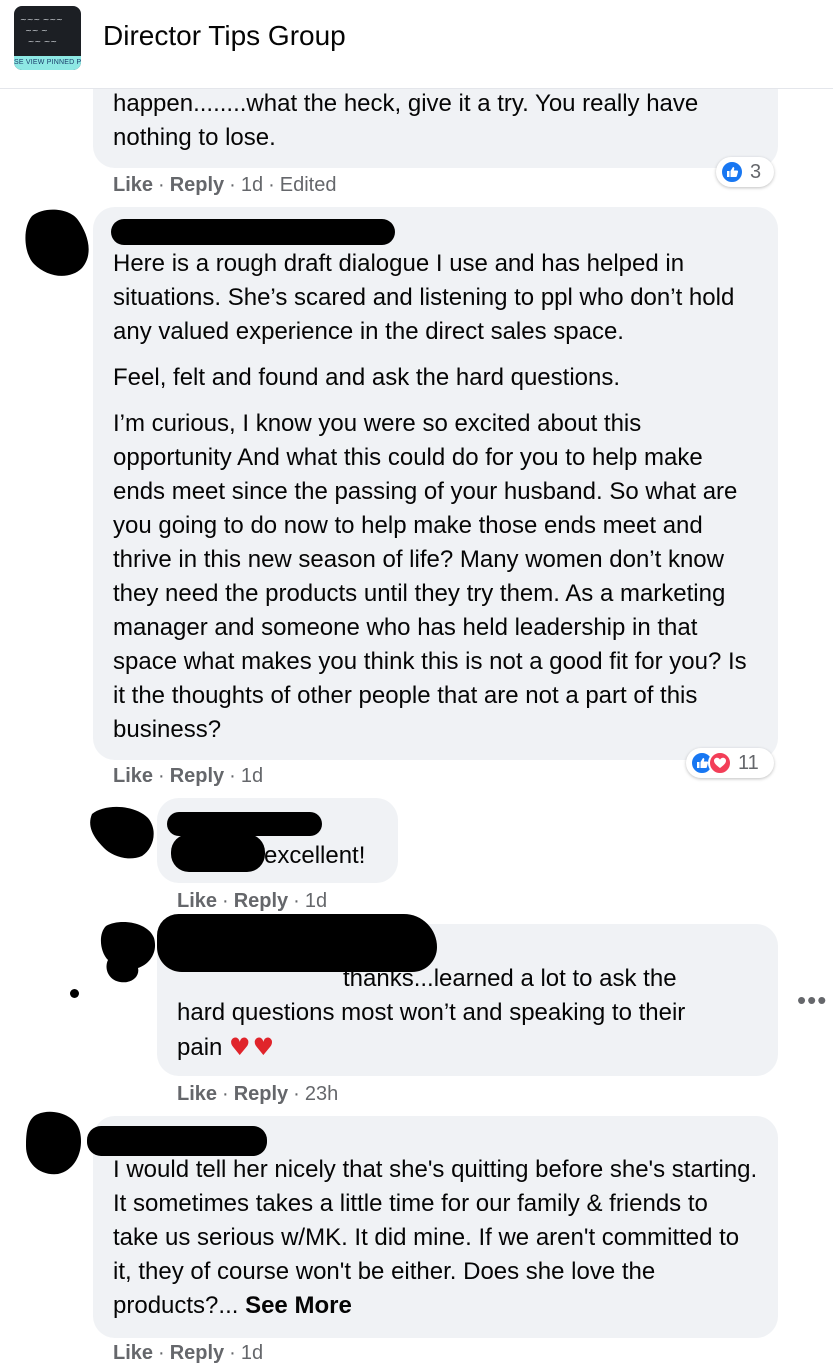 The height and width of the screenshot is (1365, 833). Describe the element at coordinates (745, 172) in the screenshot. I see `reaction-summary: 3` at that location.